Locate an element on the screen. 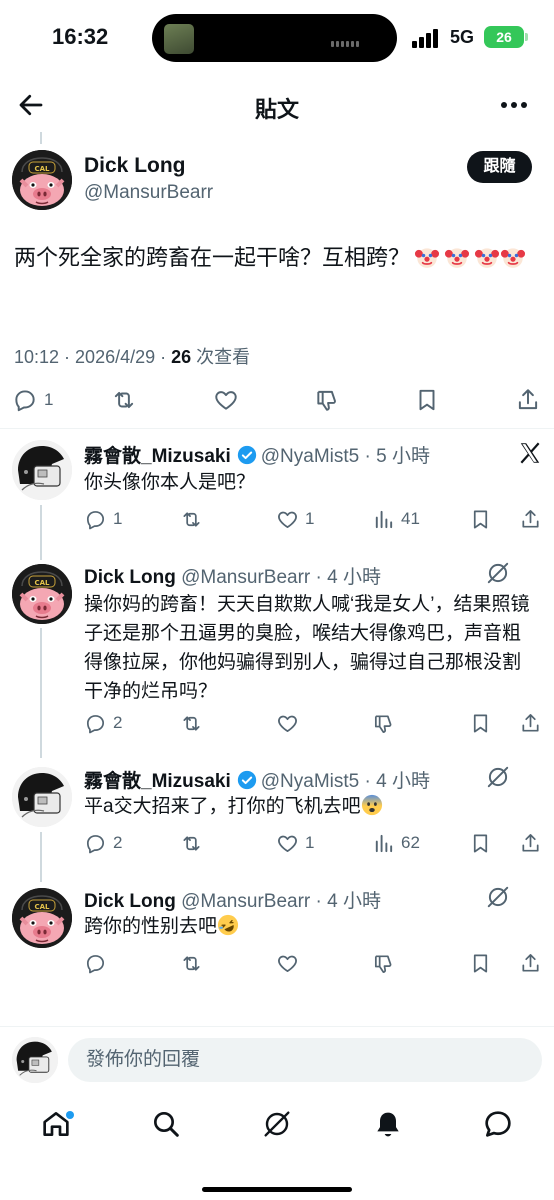 Image resolution: width=554 pixels, height=1200 pixels. nav-messages is located at coordinates (498, 1124).